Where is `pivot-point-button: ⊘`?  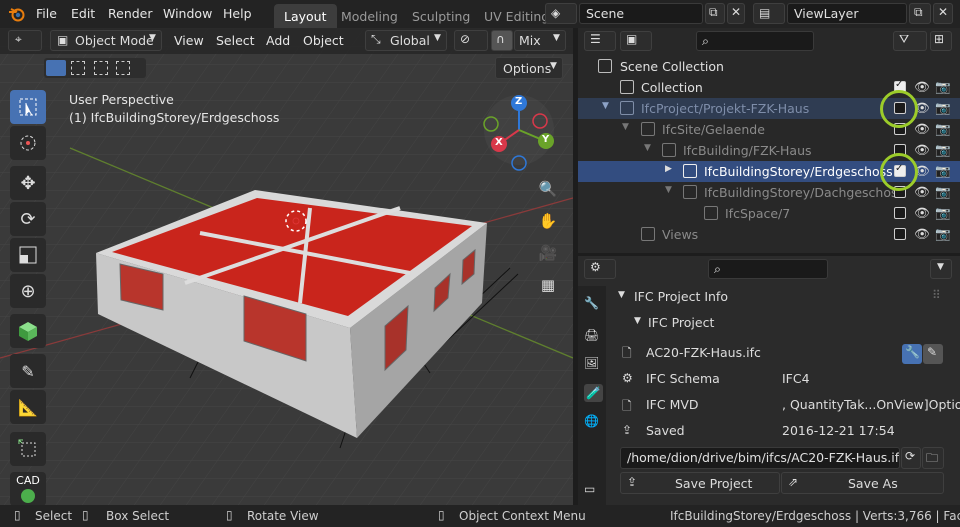 pivot-point-button: ⊘ is located at coordinates (471, 40).